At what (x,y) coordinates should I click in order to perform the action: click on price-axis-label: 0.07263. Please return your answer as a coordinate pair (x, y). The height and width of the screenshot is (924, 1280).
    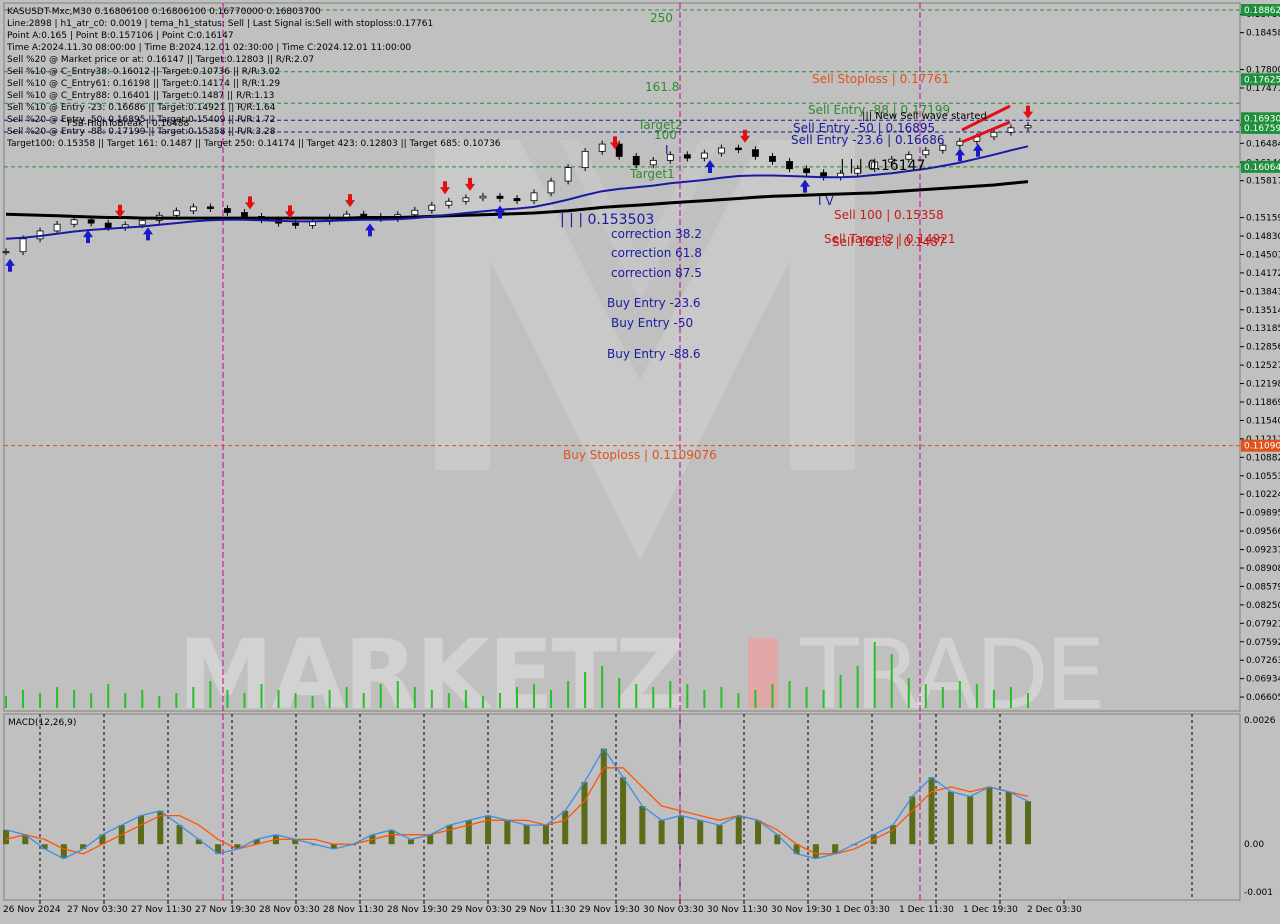
    Looking at the image, I should click on (1263, 661).